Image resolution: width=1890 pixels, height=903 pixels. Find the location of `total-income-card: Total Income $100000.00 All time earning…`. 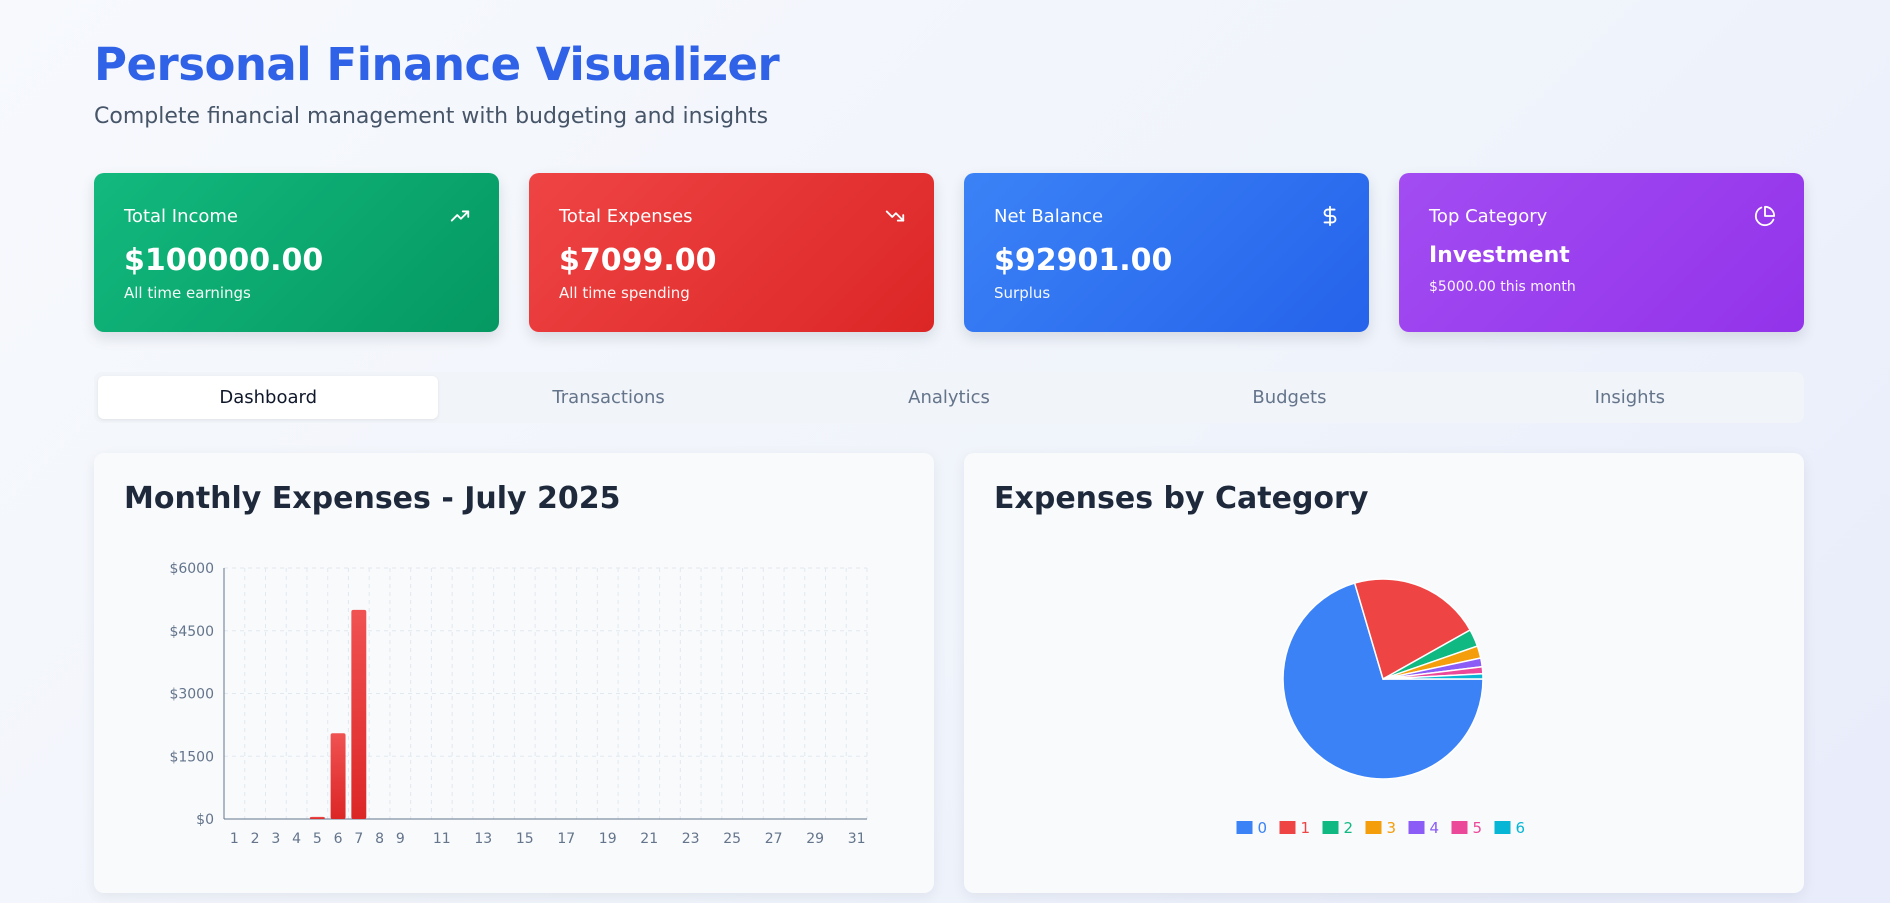

total-income-card: Total Income $100000.00 All time earning… is located at coordinates (296, 252).